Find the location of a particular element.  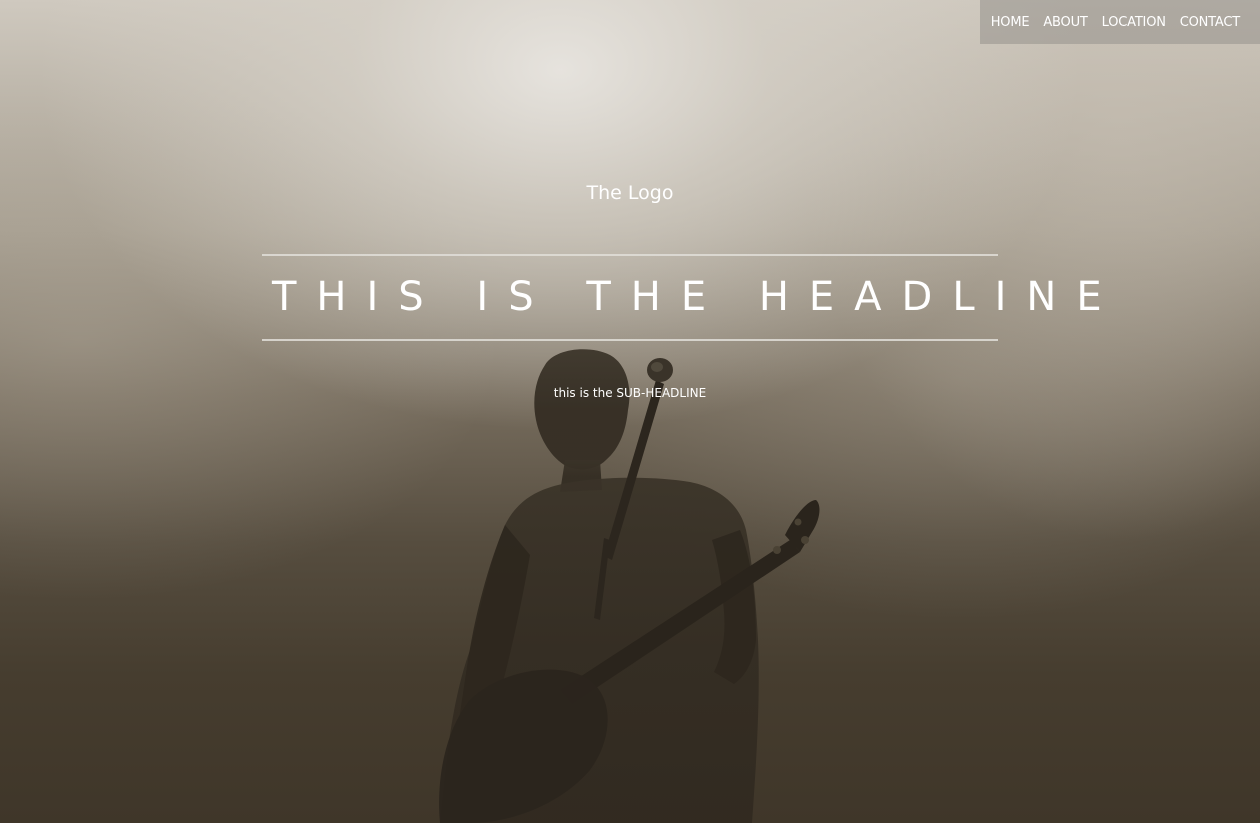

nav-item-about: ABOUT is located at coordinates (1065, 22).